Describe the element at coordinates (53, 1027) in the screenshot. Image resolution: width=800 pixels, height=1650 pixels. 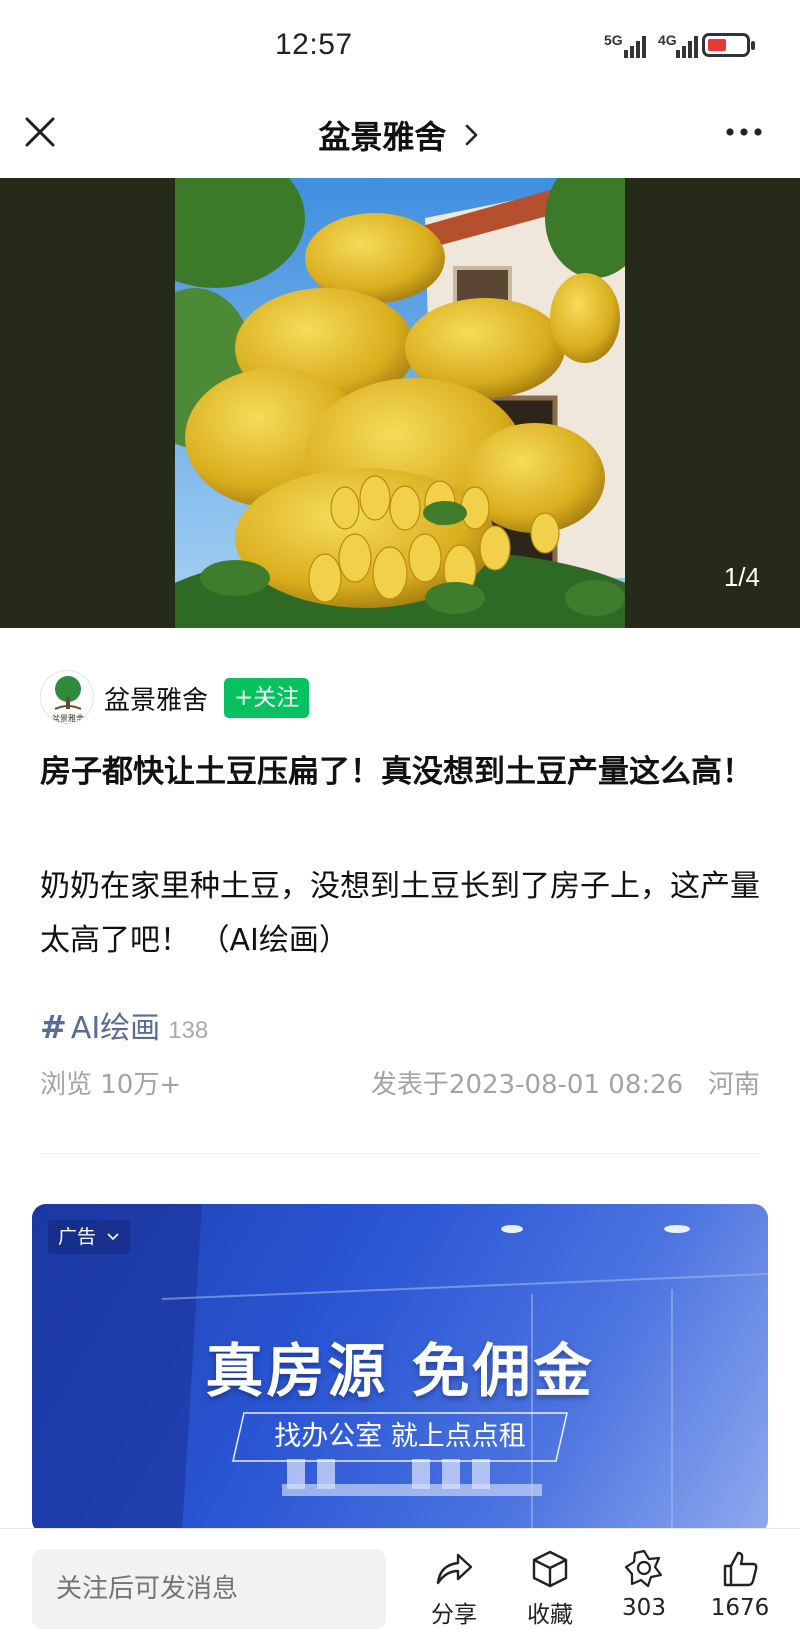
I see `hashtag-icon: #` at that location.